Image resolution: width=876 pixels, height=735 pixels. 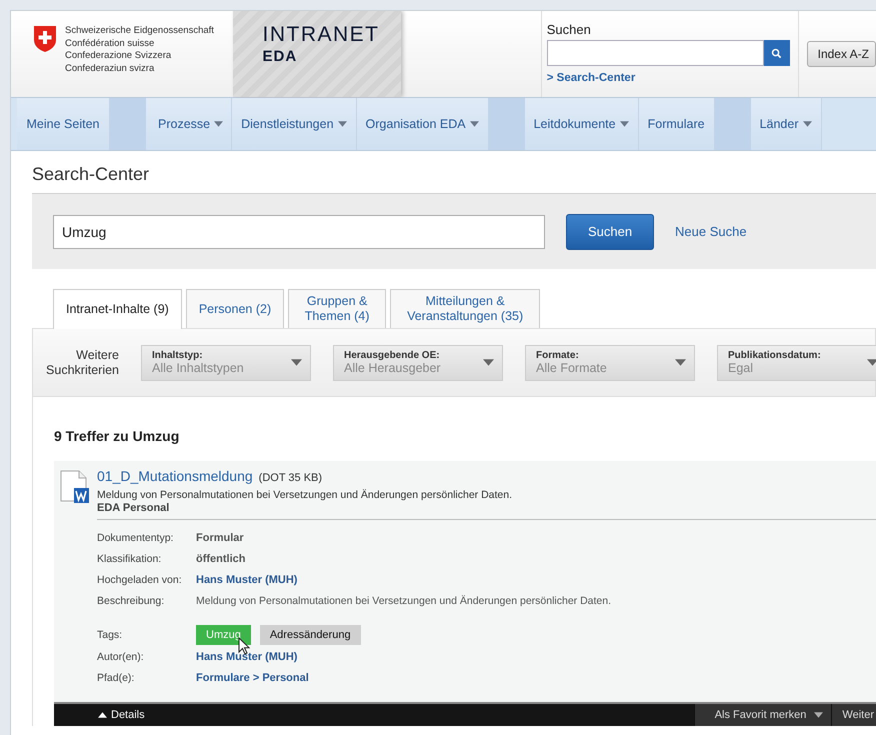 What do you see at coordinates (655, 53) in the screenshot?
I see `search-field` at bounding box center [655, 53].